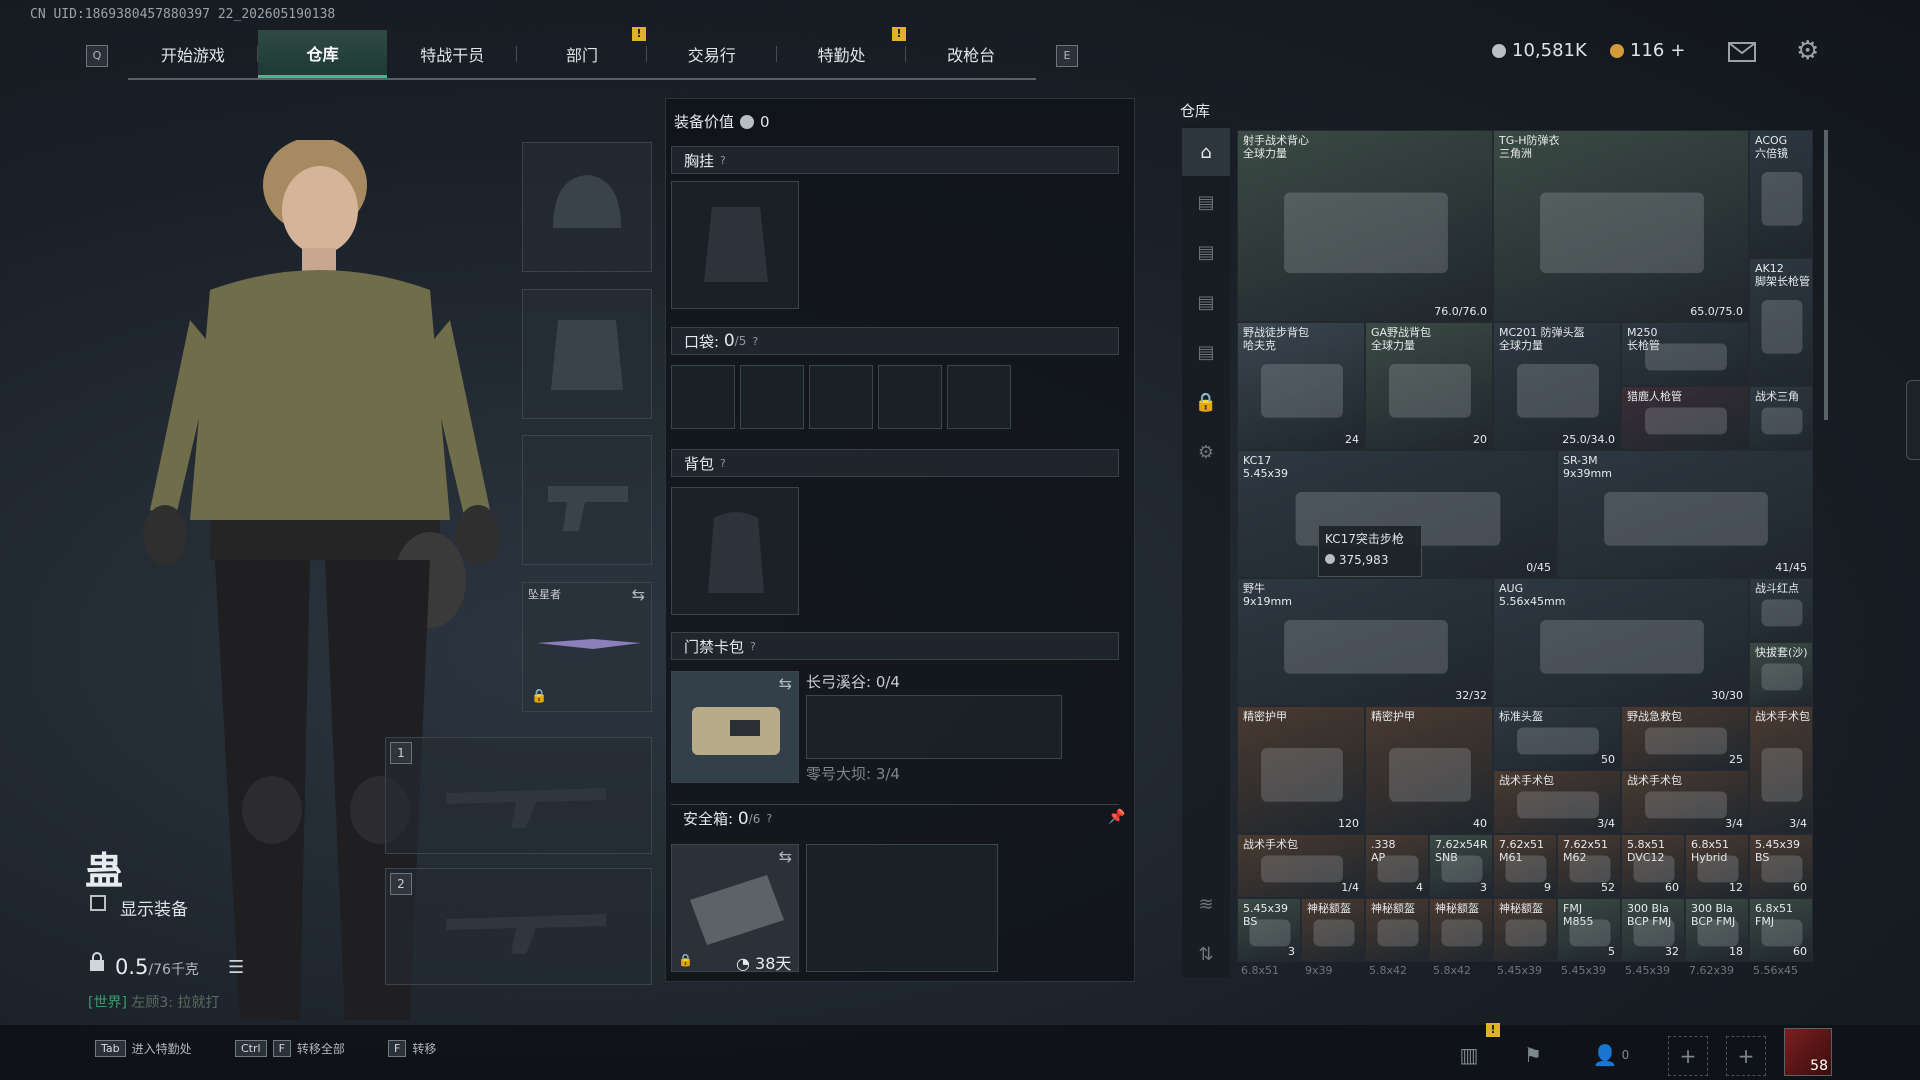  I want to click on alert-icon: !, so click(639, 34).